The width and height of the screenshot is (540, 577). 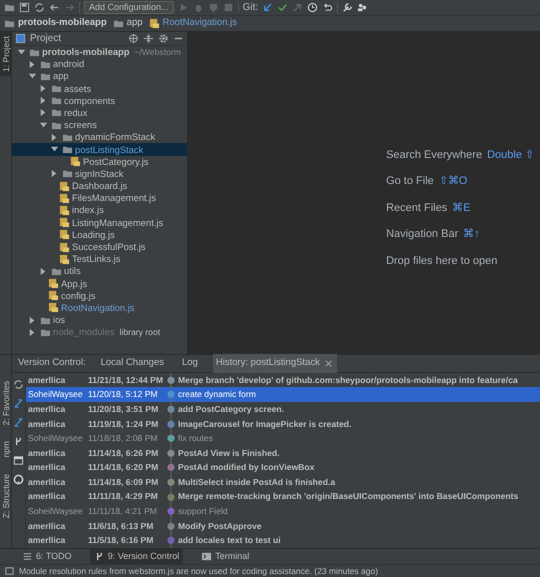 I want to click on hint-text: Navigation Bar, so click(x=422, y=234).